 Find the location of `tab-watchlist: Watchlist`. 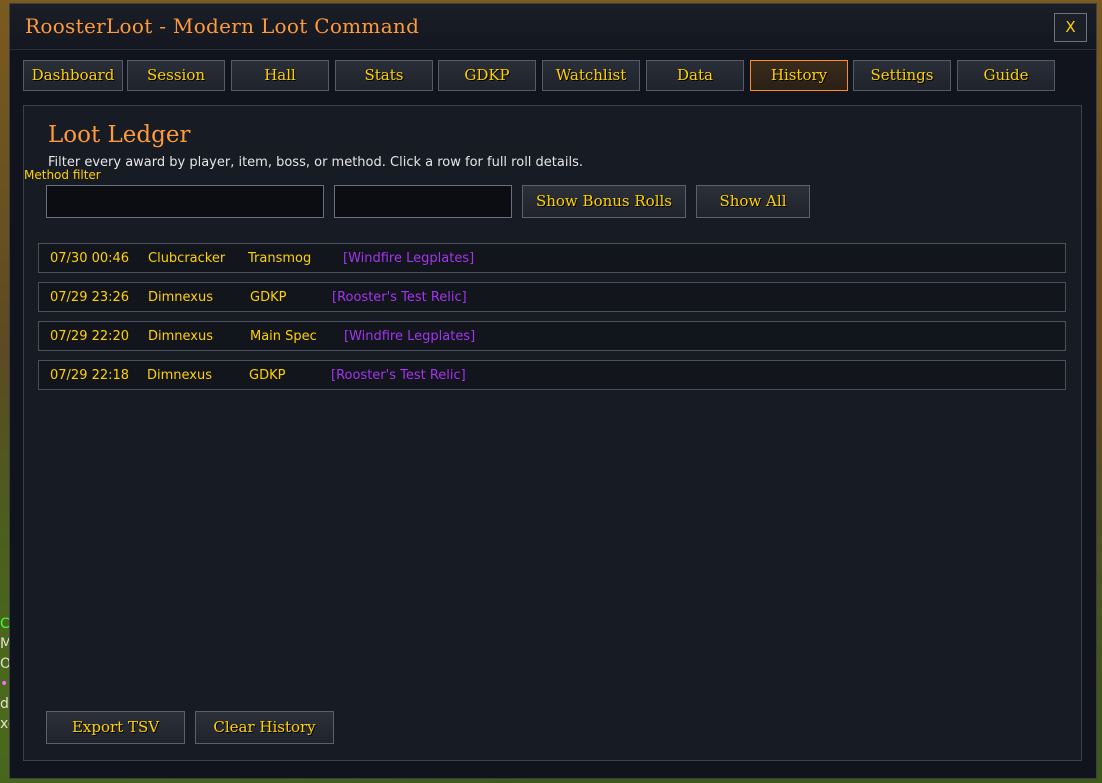

tab-watchlist: Watchlist is located at coordinates (591, 75).